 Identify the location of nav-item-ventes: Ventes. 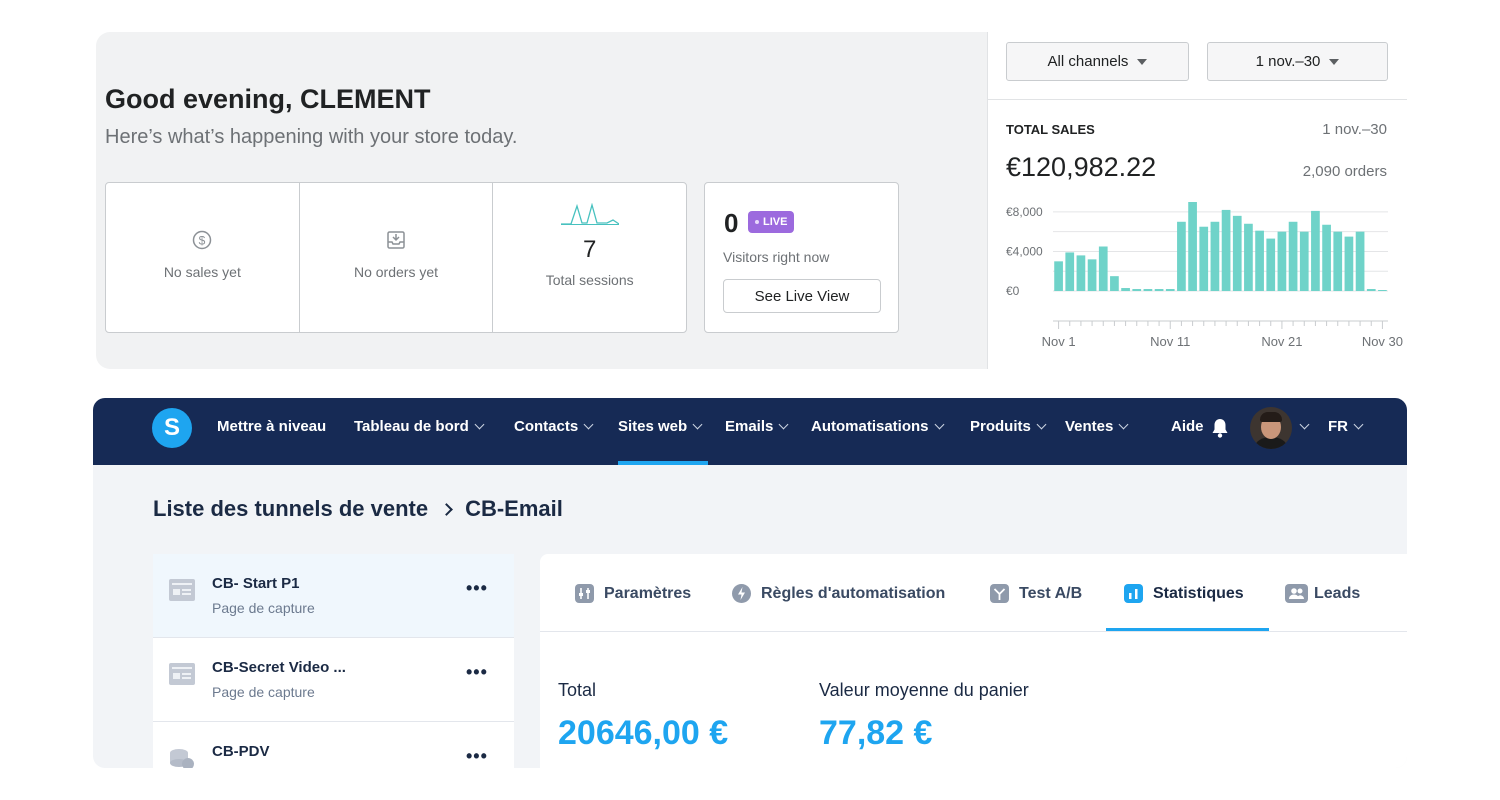
(1097, 426).